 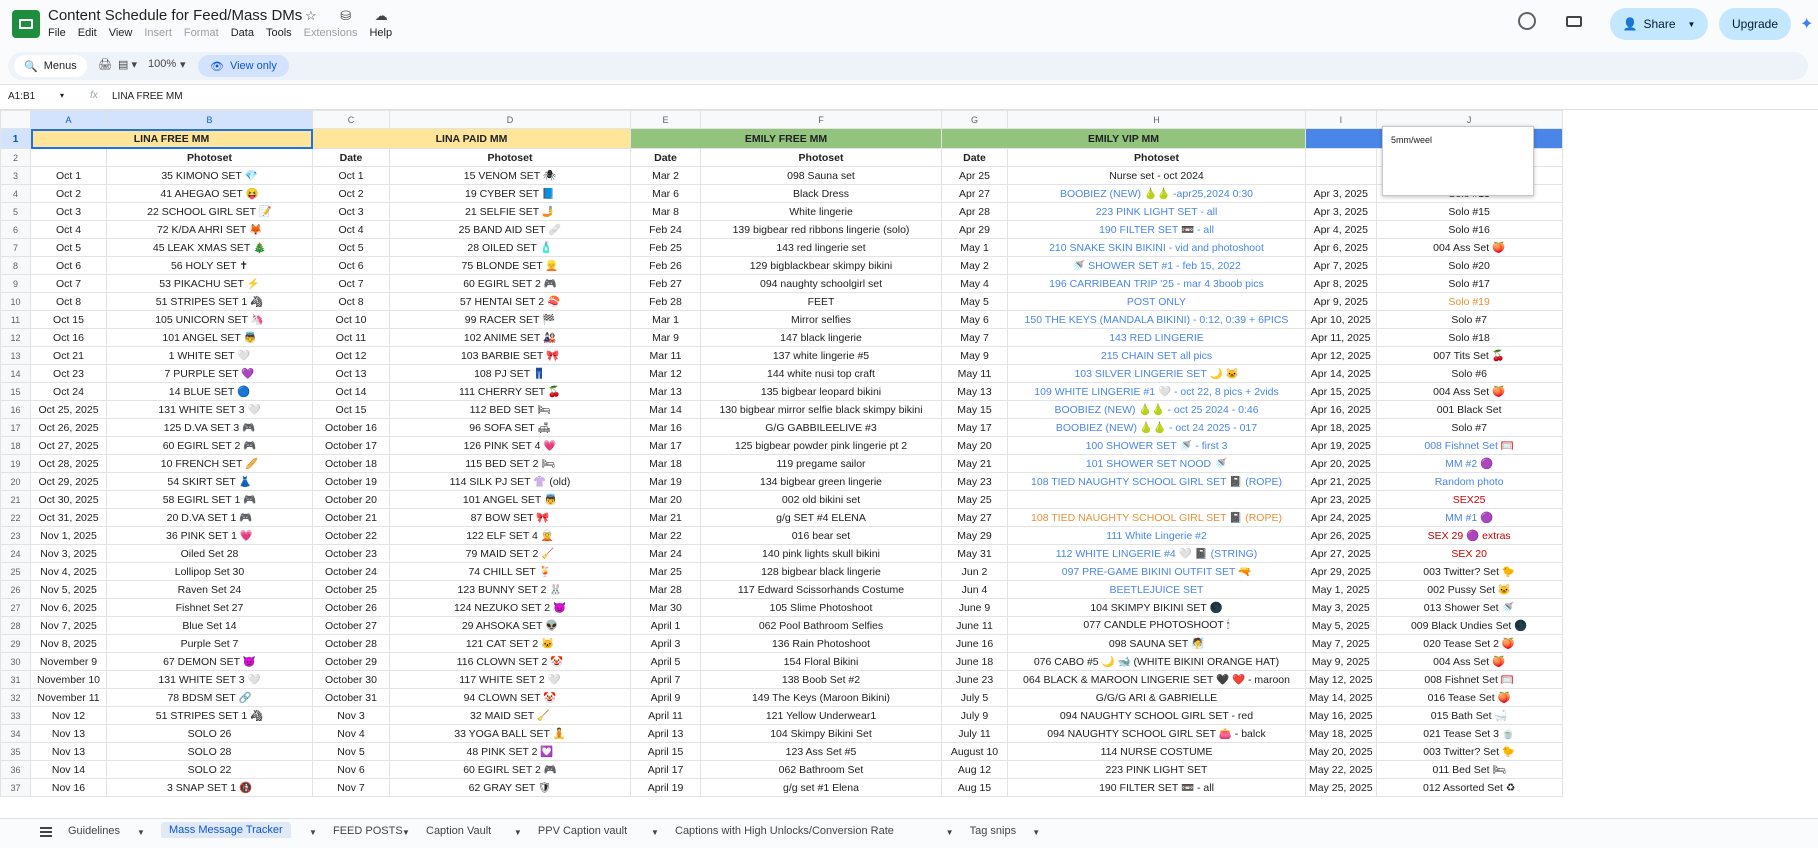 I want to click on cell: Apr 9, 2025, so click(x=1341, y=301).